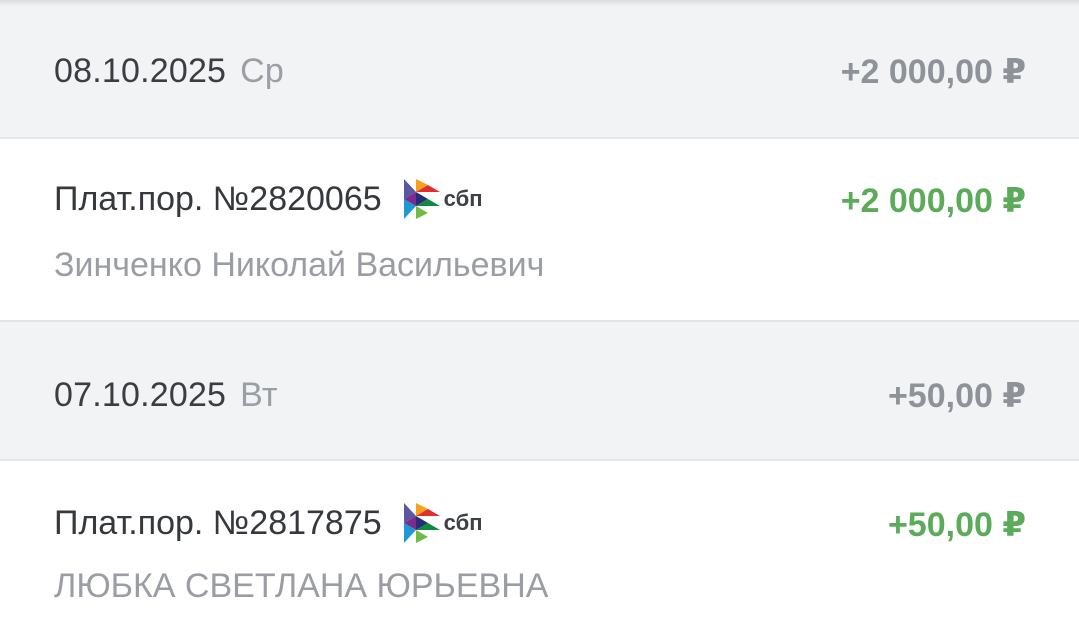 The image size is (1079, 641). Describe the element at coordinates (933, 72) in the screenshot. I see `day-total: +2 000,00 ₽` at that location.